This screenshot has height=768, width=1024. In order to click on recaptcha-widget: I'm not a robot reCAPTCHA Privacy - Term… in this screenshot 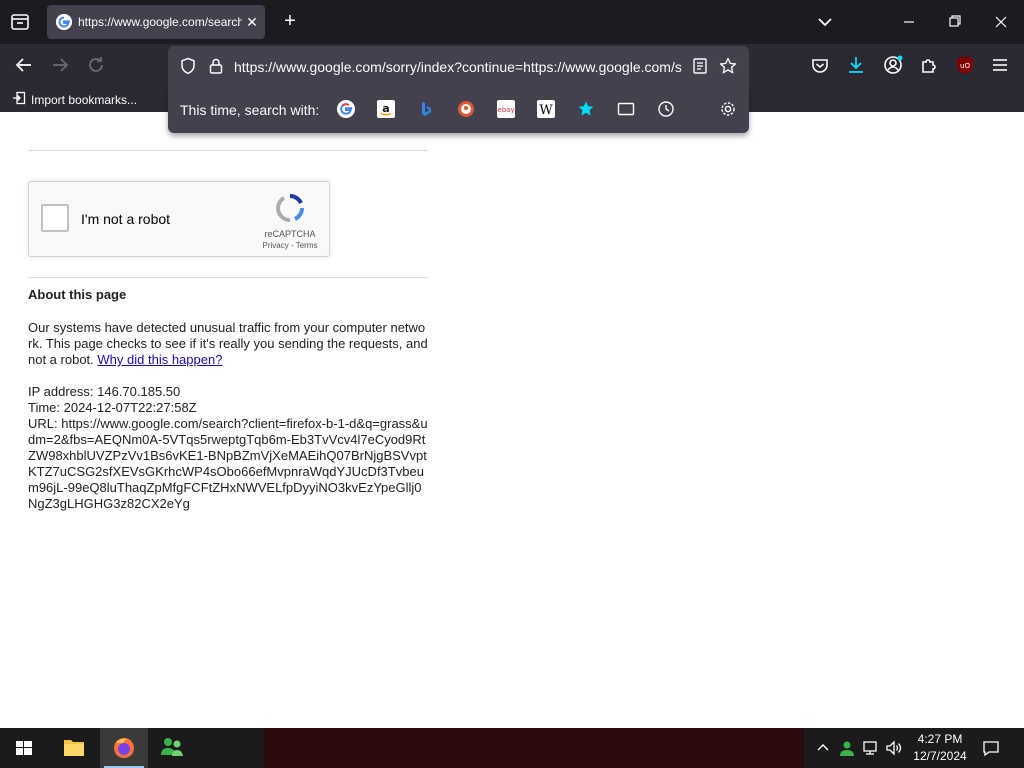, I will do `click(179, 219)`.